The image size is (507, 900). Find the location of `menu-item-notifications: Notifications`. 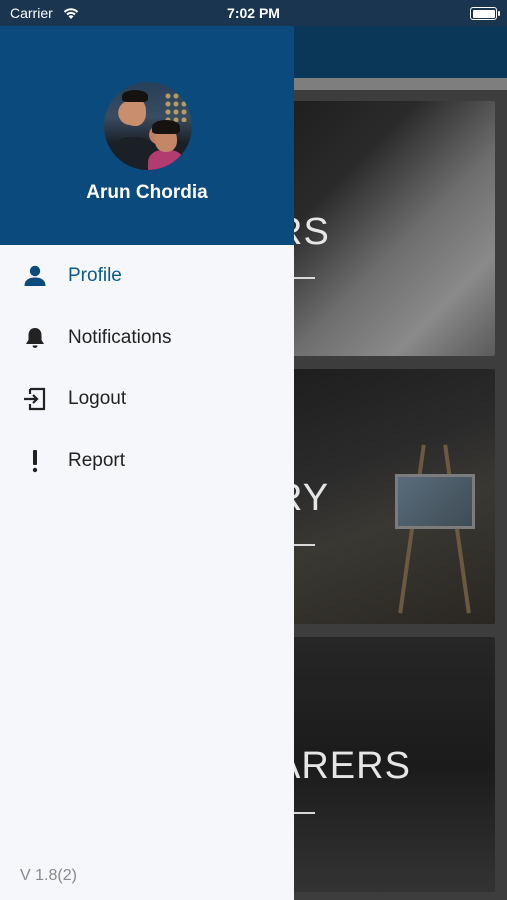

menu-item-notifications: Notifications is located at coordinates (147, 338).